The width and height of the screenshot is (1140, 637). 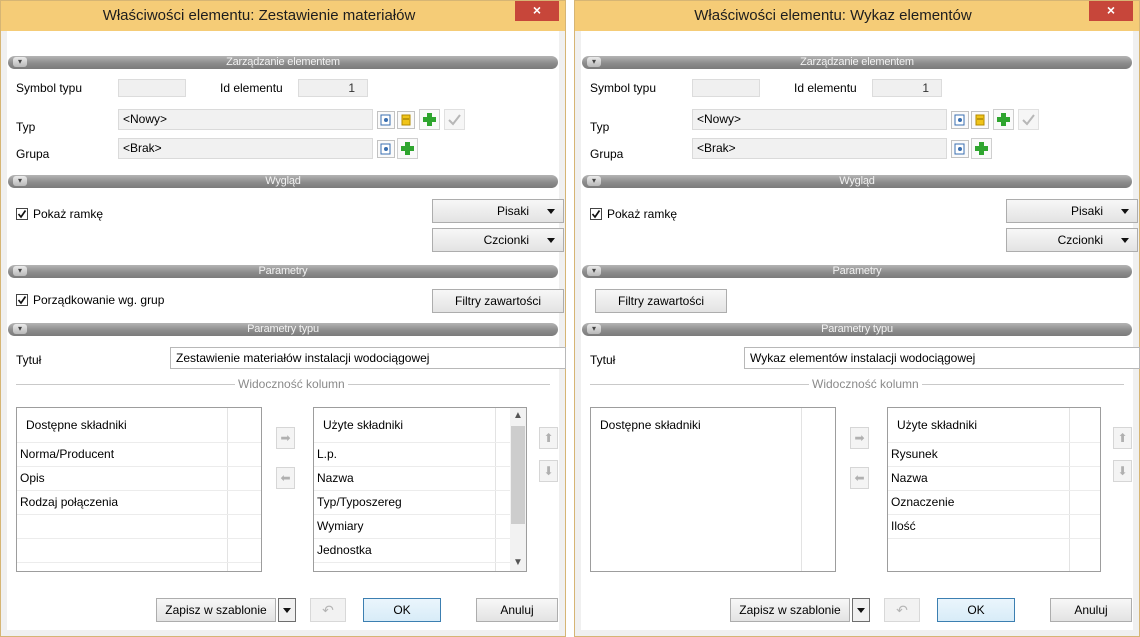 What do you see at coordinates (942, 358) in the screenshot?
I see `title-input: Wykaz elementów instalacji wodociągowej` at bounding box center [942, 358].